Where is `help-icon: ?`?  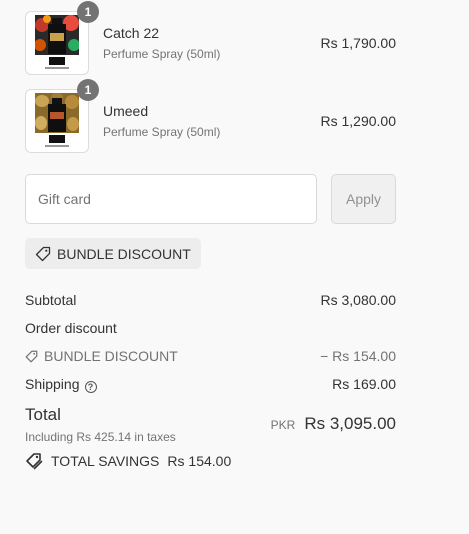 help-icon: ? is located at coordinates (90, 387).